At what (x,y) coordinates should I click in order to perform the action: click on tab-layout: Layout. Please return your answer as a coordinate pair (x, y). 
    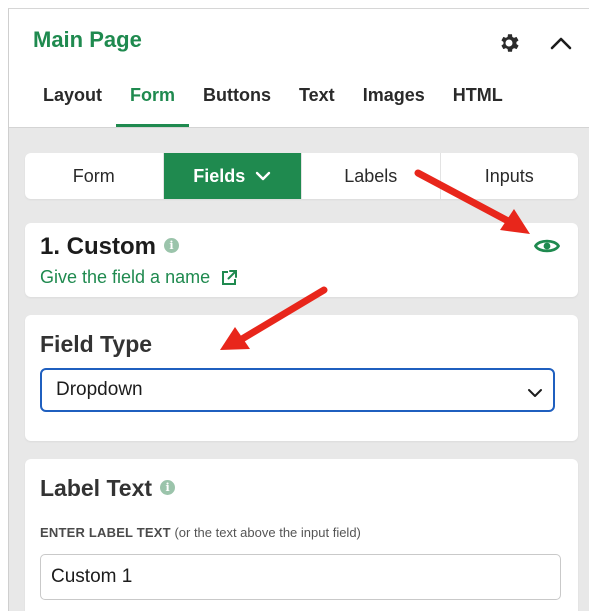
    Looking at the image, I should click on (72, 102).